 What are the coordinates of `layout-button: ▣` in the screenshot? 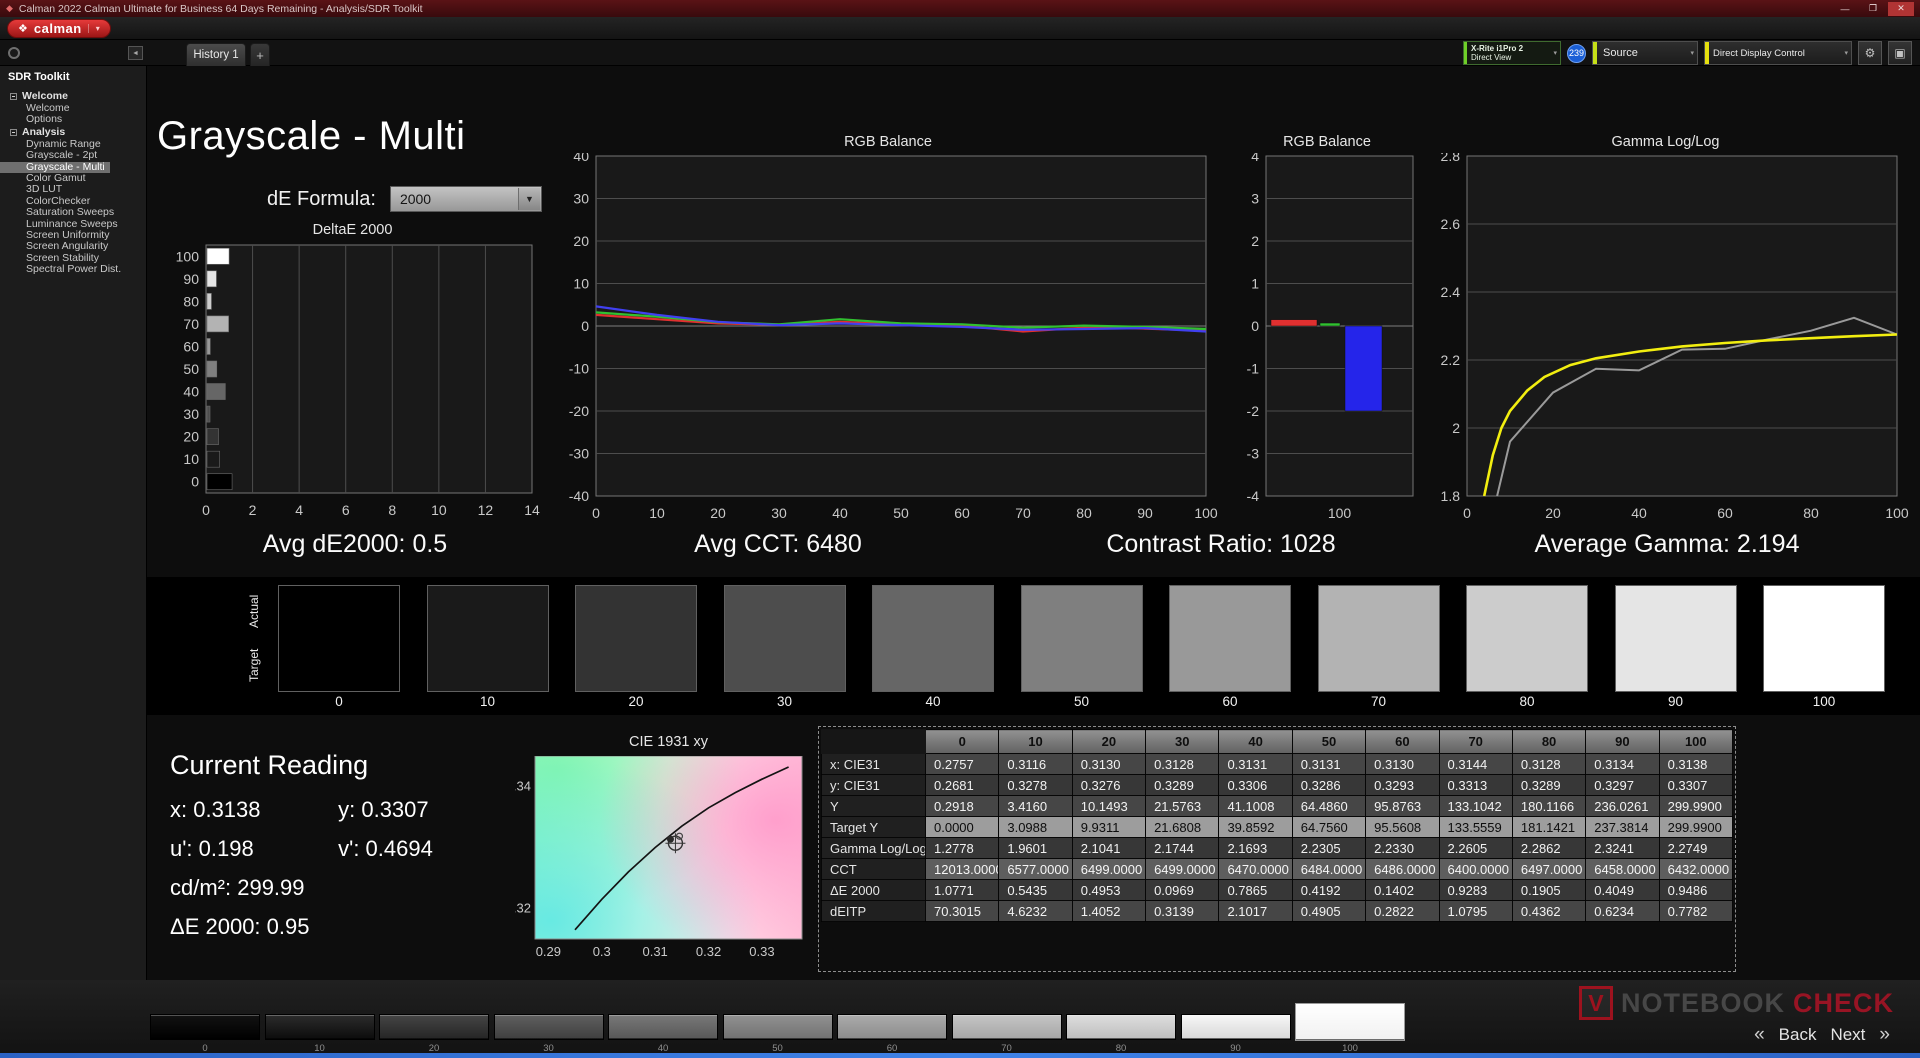 It's located at (1900, 53).